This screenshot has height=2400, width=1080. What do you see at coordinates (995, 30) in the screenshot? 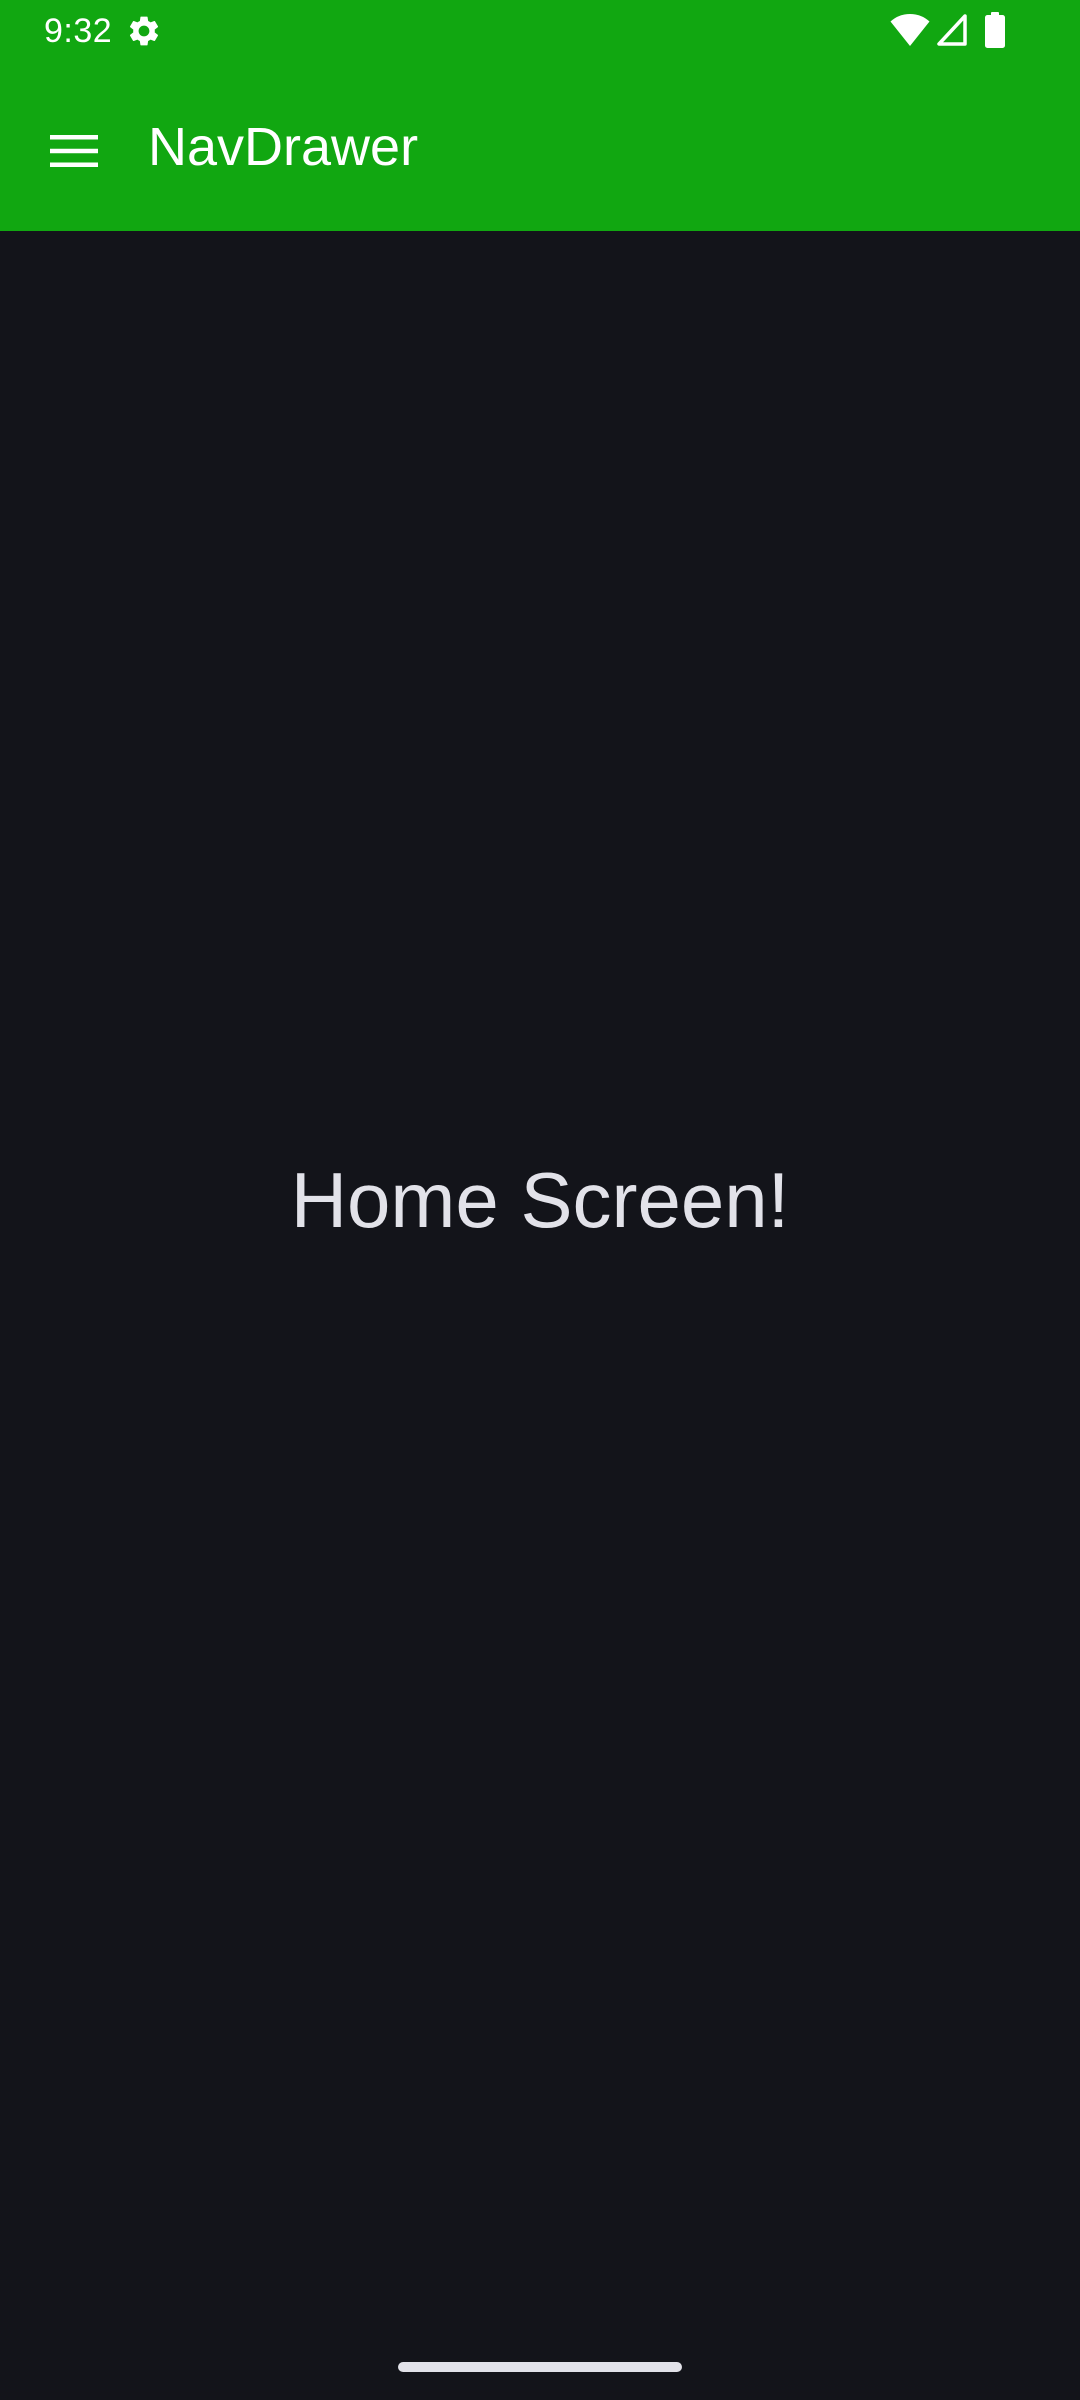
I see `battery-icon` at bounding box center [995, 30].